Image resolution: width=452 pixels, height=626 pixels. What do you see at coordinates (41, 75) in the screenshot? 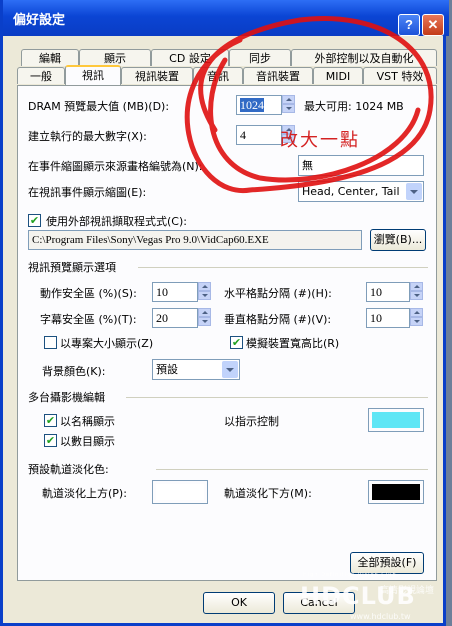
I see `tab-general: 一般` at bounding box center [41, 75].